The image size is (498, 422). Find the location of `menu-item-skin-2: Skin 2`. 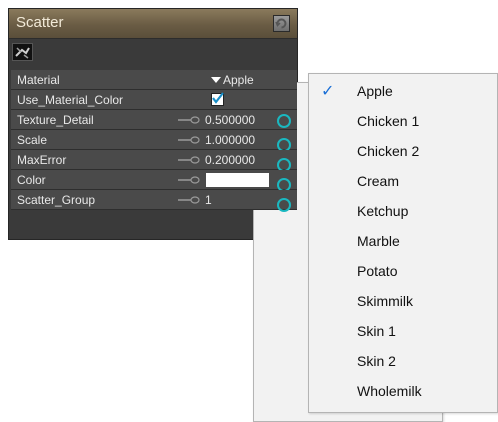

menu-item-skin-2: Skin 2 is located at coordinates (403, 361).